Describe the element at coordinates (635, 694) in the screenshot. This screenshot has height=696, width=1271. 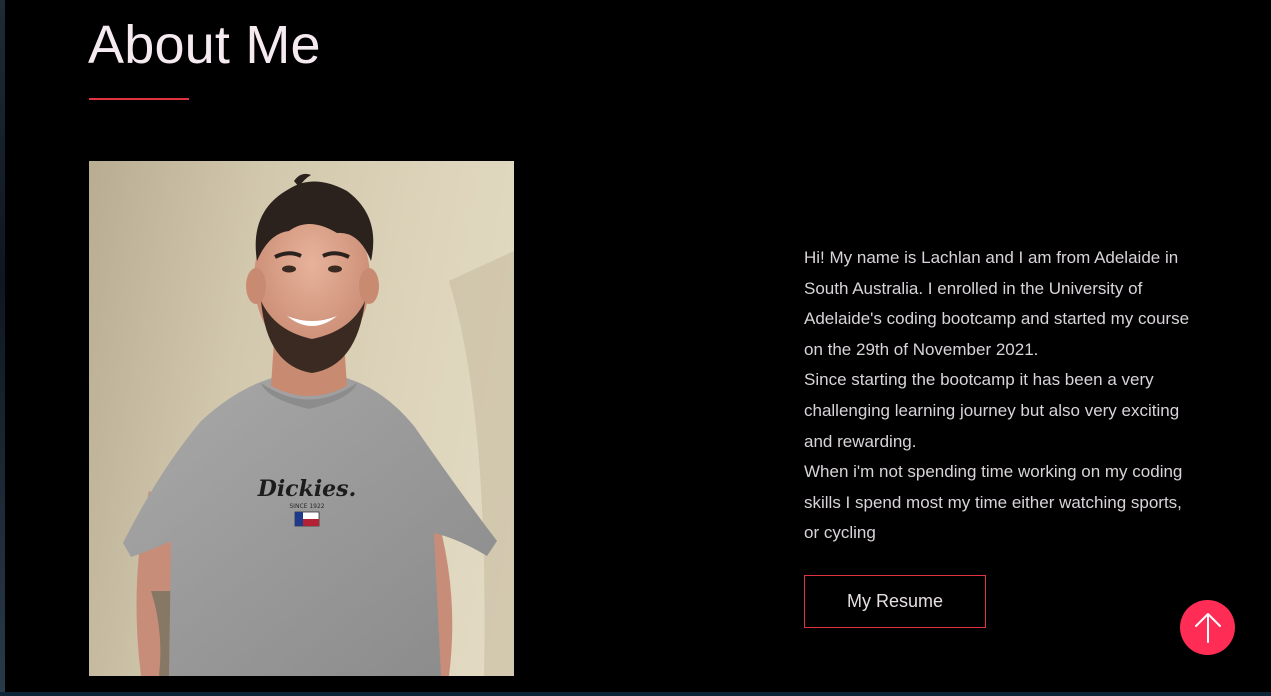
I see `window-bottom-edge` at that location.